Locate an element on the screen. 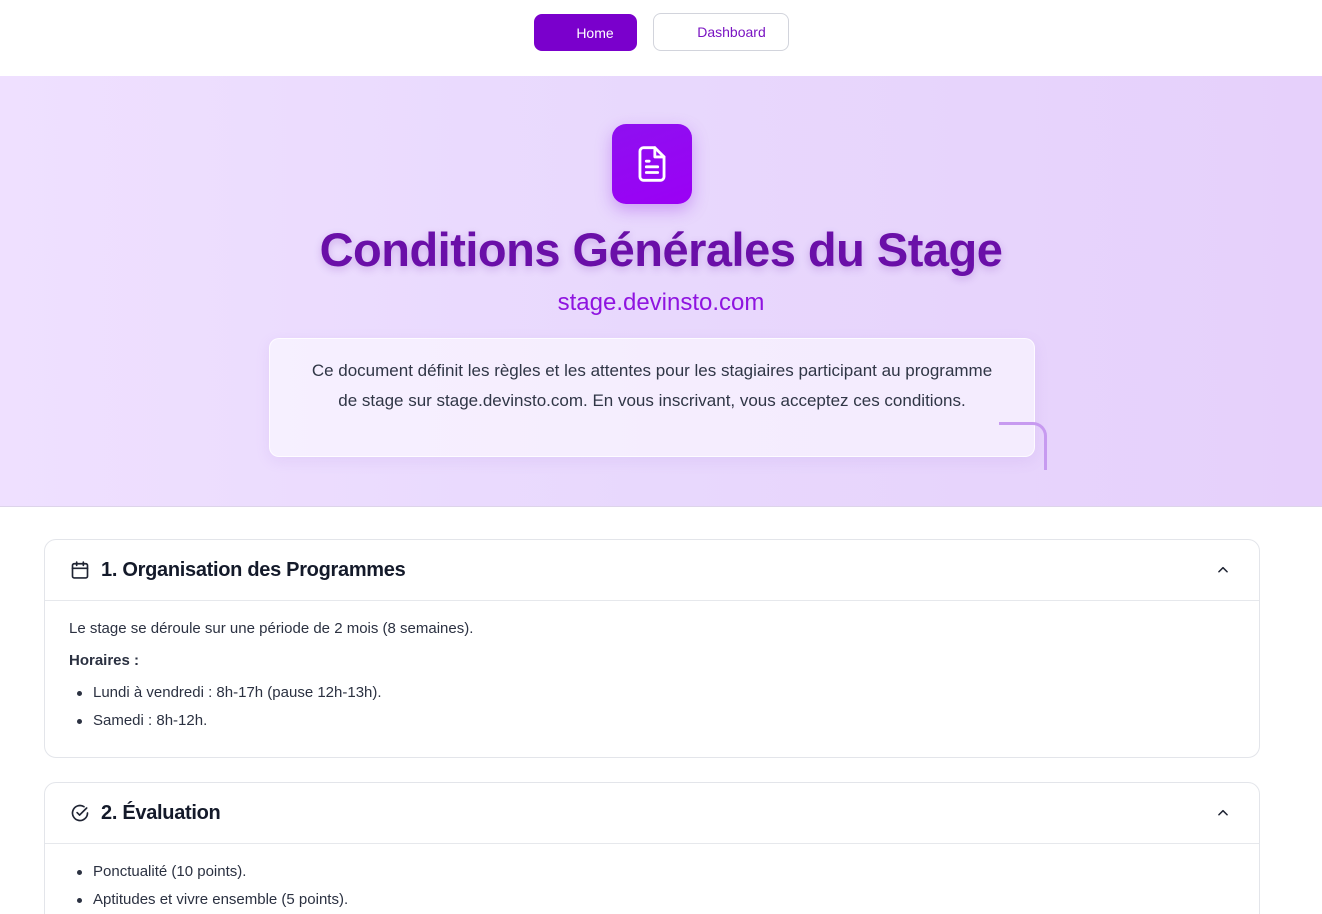 The image size is (1322, 914). document-icon is located at coordinates (652, 164).